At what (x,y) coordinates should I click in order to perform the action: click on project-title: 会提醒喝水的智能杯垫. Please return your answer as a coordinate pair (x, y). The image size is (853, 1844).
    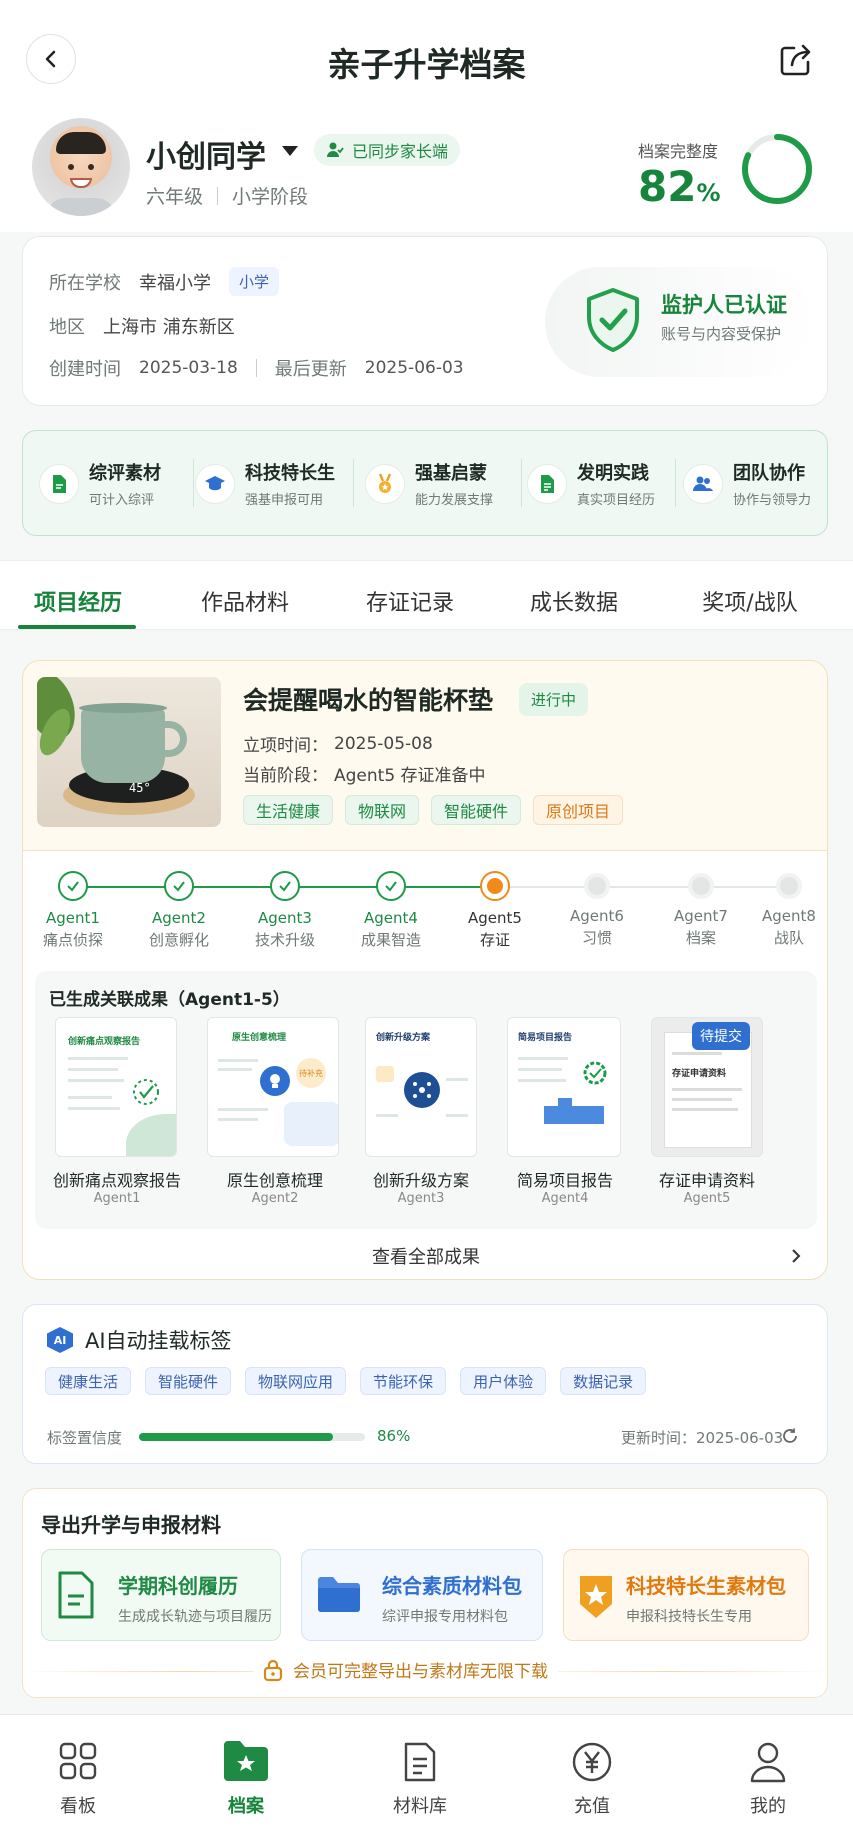
    Looking at the image, I should click on (368, 699).